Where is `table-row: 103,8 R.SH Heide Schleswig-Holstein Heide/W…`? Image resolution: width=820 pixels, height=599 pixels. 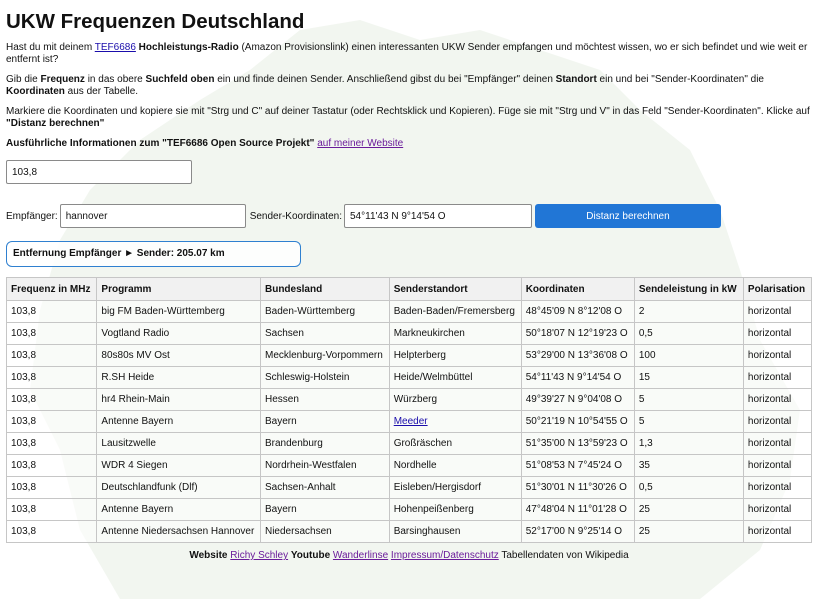
table-row: 103,8 R.SH Heide Schleswig-Holstein Heide/W… is located at coordinates (409, 377).